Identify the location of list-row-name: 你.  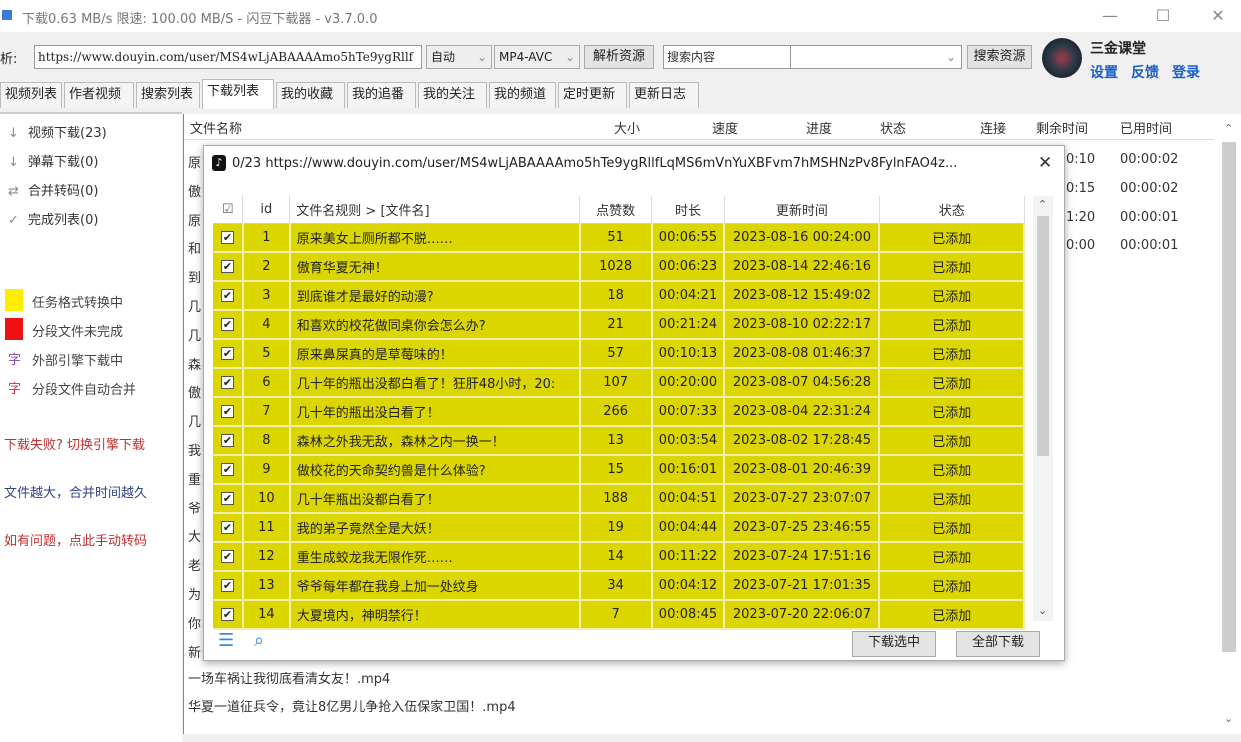
(194, 622).